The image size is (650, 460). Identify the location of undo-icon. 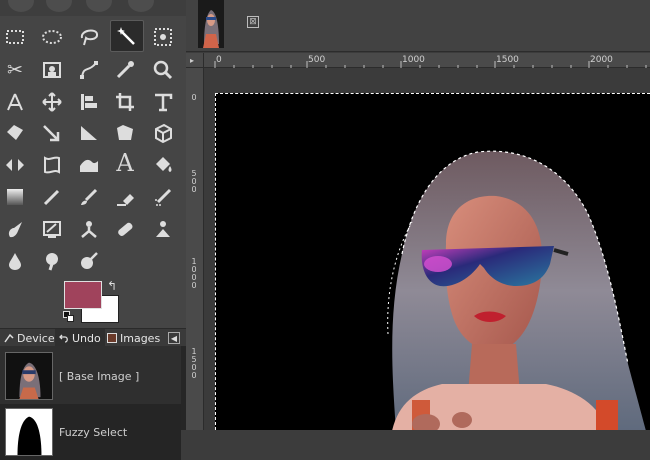
(63, 338).